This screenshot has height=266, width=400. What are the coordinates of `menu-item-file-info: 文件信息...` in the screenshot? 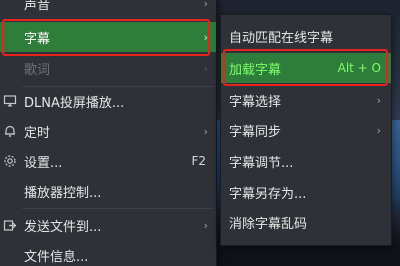 It's located at (108, 253).